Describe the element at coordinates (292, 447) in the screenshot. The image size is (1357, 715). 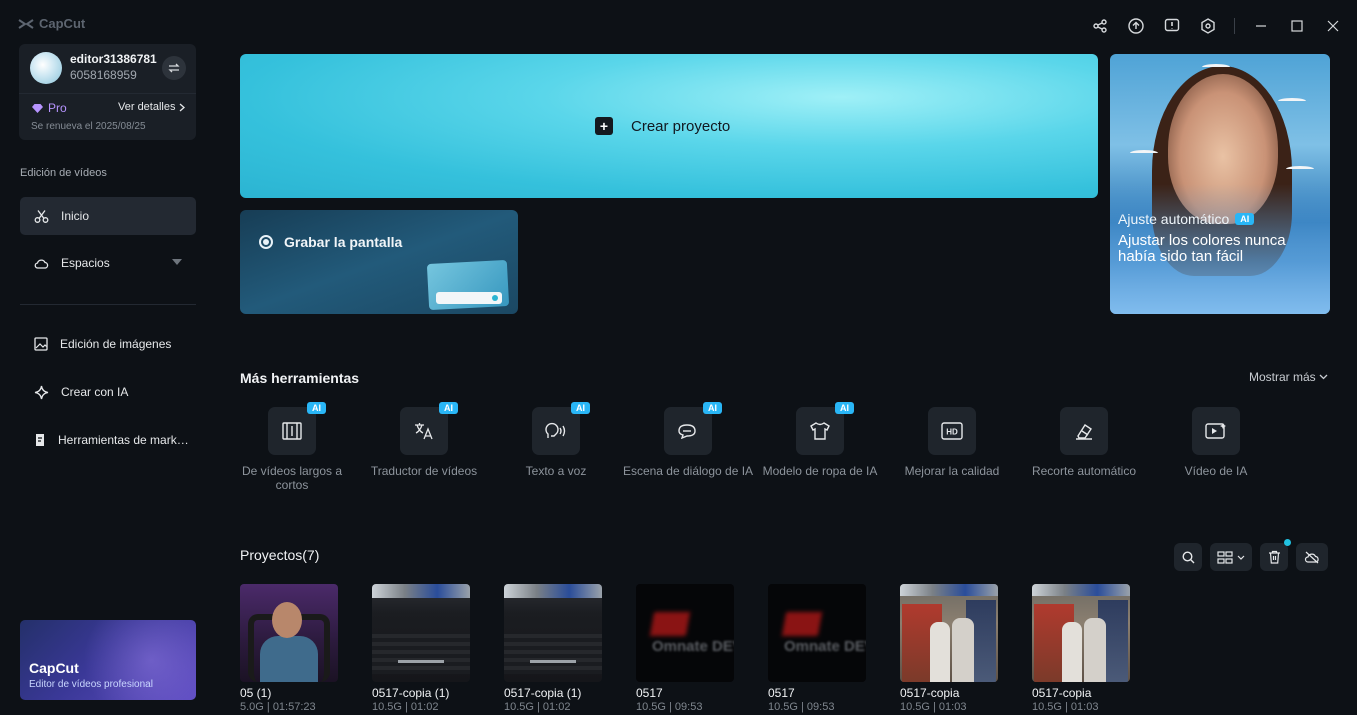
I see `tool-long-to-short: AI De vídeos largos a cortos` at that location.